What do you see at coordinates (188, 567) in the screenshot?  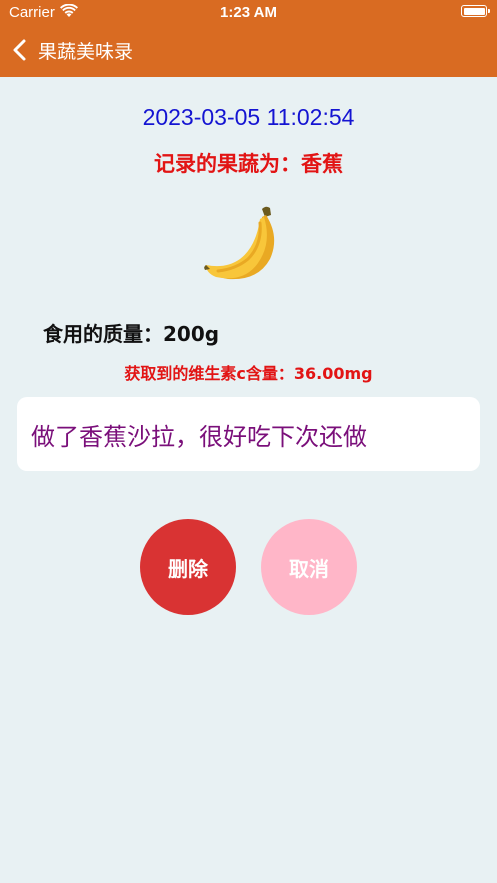 I see `delete-button: 删除` at bounding box center [188, 567].